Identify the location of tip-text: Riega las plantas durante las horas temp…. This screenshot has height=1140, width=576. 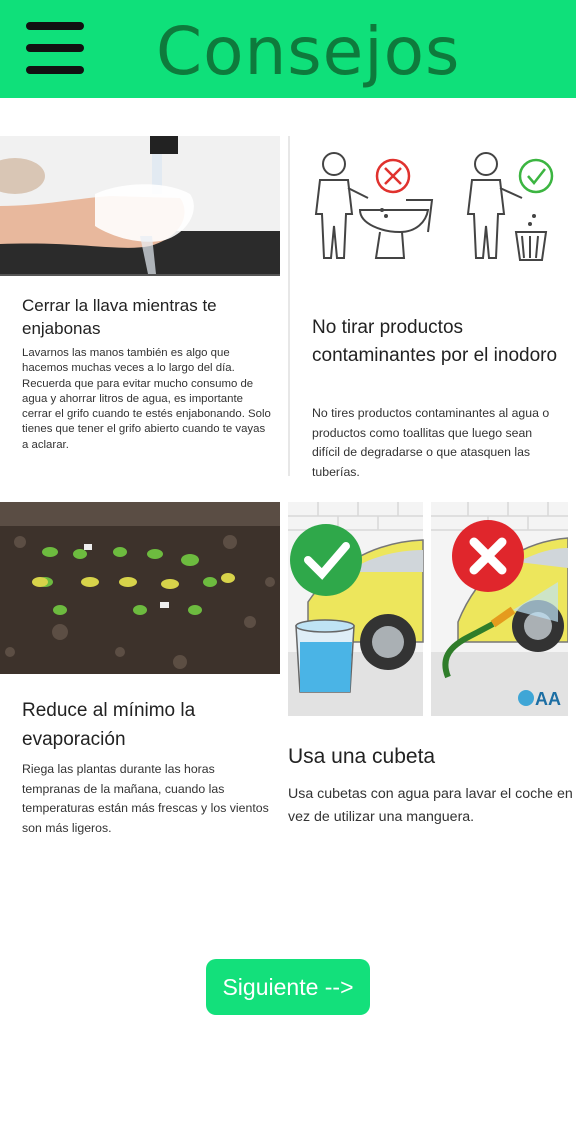
(145, 798).